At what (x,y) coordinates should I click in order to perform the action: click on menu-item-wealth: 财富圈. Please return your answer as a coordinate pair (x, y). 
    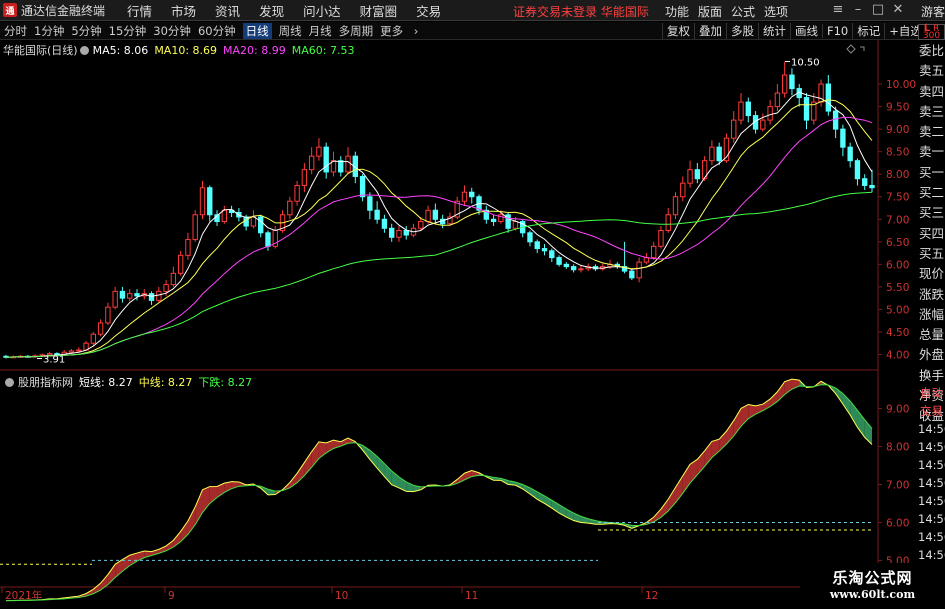
    Looking at the image, I should click on (379, 10).